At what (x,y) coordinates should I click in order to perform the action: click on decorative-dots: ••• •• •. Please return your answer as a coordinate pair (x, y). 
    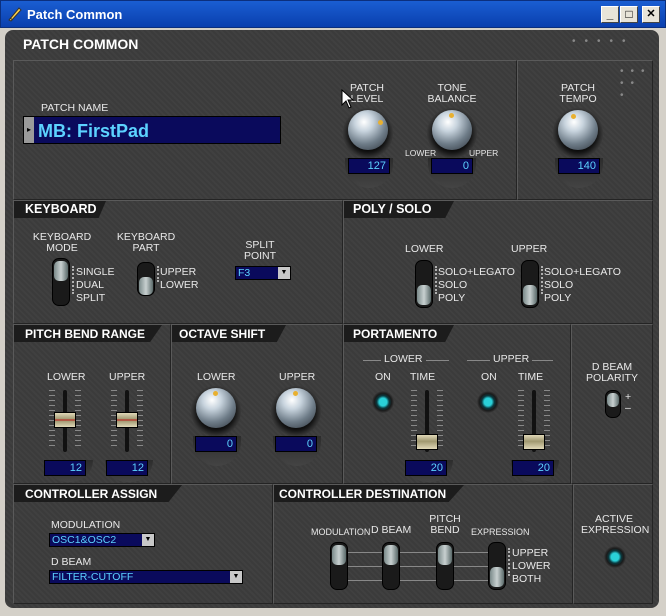
    Looking at the image, I should click on (636, 83).